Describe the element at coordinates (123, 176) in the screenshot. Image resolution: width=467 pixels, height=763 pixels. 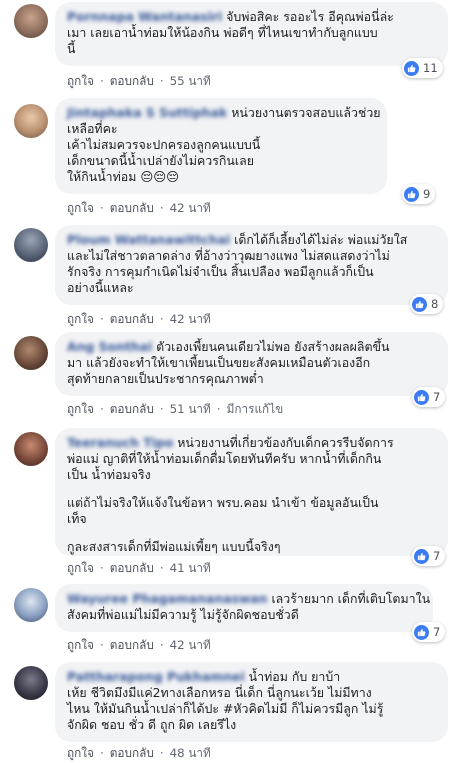
I see `comment-text: ให้กินน้ำท่อม 😔😔😔` at that location.